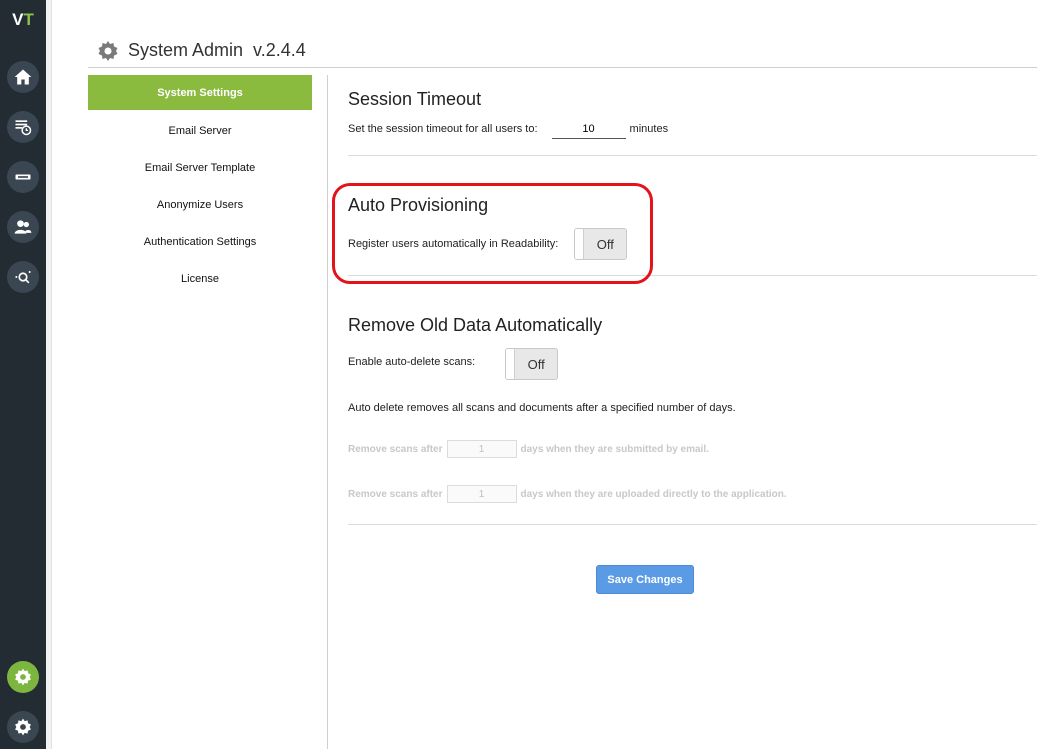 The width and height of the screenshot is (1037, 749). I want to click on schedule-list-icon, so click(23, 127).